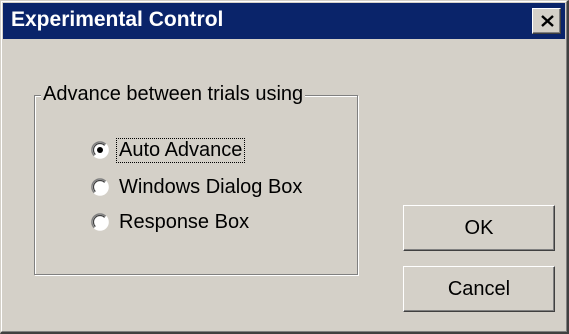 Image resolution: width=569 pixels, height=334 pixels. What do you see at coordinates (184, 222) in the screenshot?
I see `radio-label-response-box: Response Box` at bounding box center [184, 222].